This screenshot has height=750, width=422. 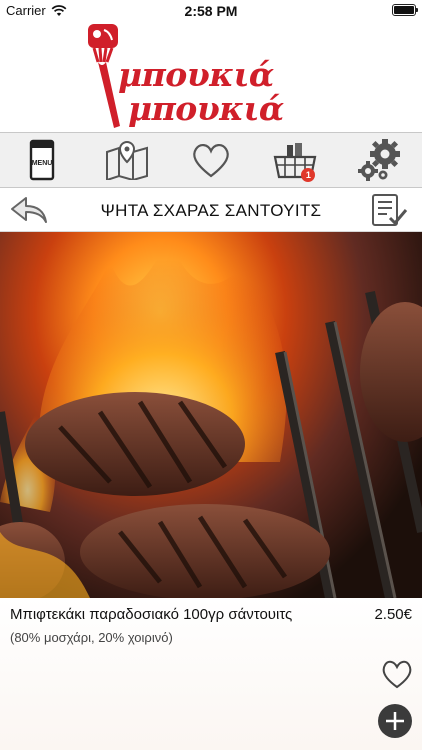 I want to click on battery-icon, so click(x=405, y=10).